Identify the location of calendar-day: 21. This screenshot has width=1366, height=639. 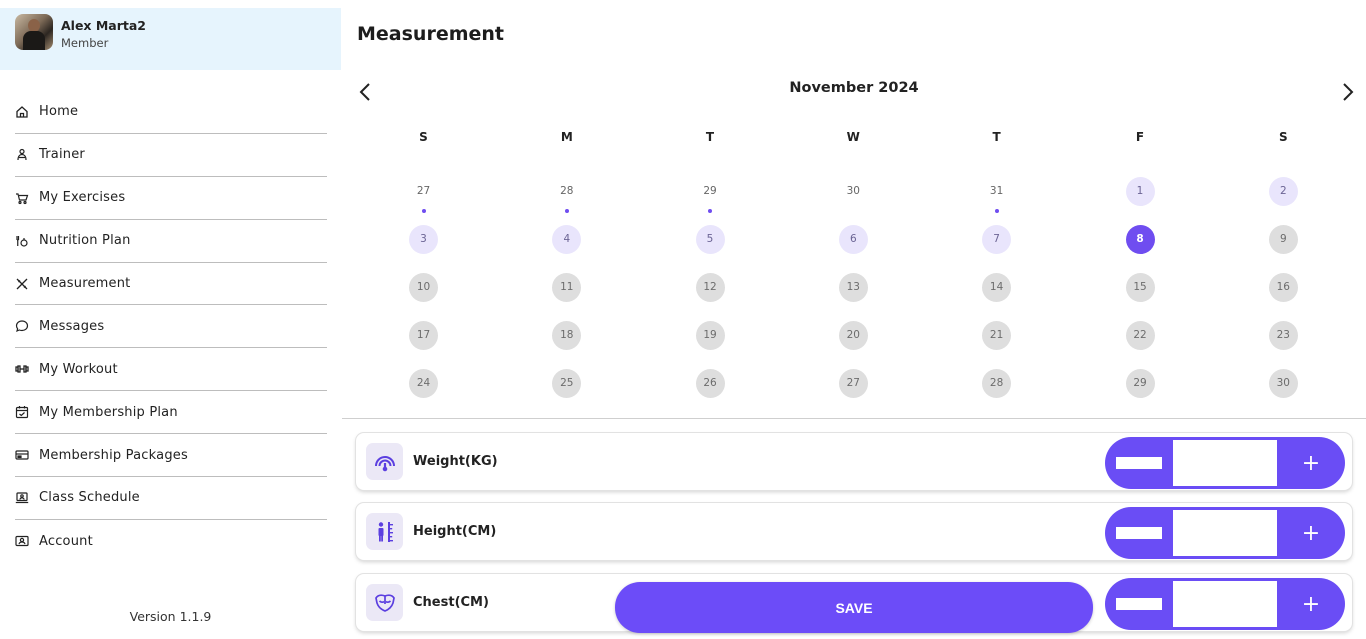
(997, 335).